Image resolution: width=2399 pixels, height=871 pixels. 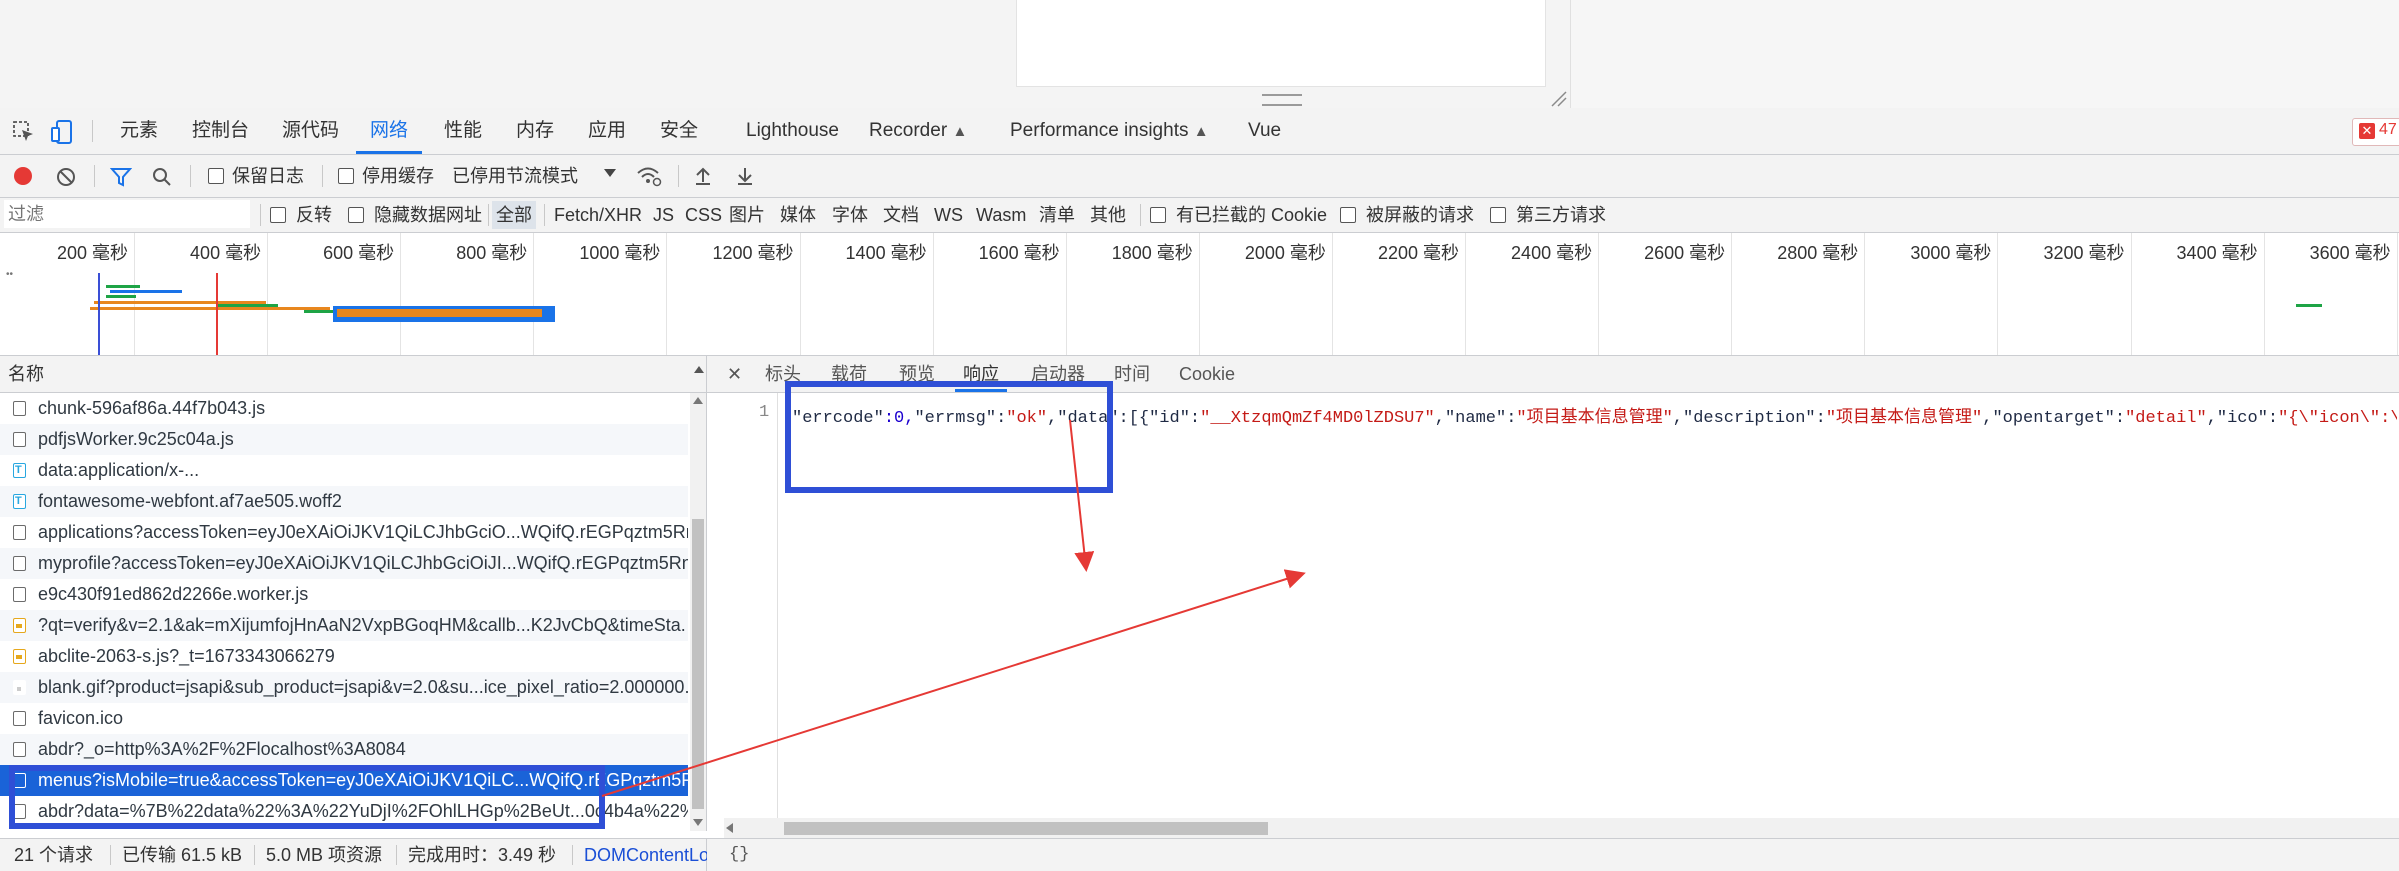 What do you see at coordinates (610, 173) in the screenshot?
I see `chevron-down-icon` at bounding box center [610, 173].